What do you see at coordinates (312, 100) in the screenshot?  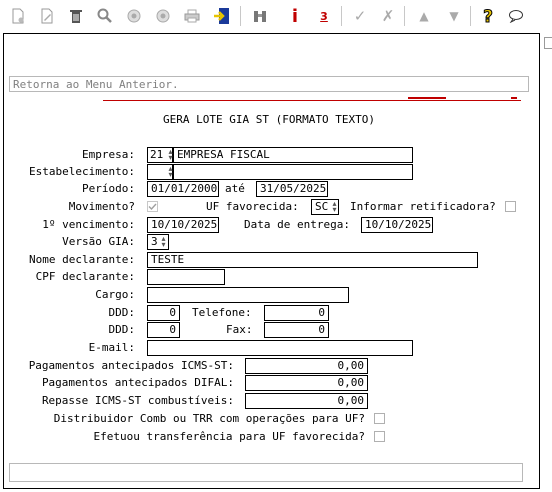 I see `header-rule` at bounding box center [312, 100].